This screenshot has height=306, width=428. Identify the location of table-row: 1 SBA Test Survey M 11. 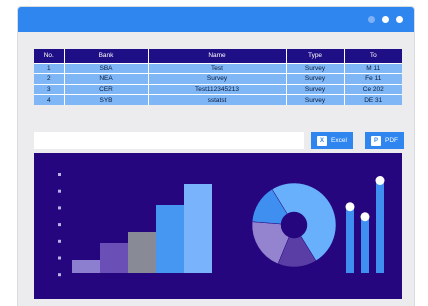
(218, 68).